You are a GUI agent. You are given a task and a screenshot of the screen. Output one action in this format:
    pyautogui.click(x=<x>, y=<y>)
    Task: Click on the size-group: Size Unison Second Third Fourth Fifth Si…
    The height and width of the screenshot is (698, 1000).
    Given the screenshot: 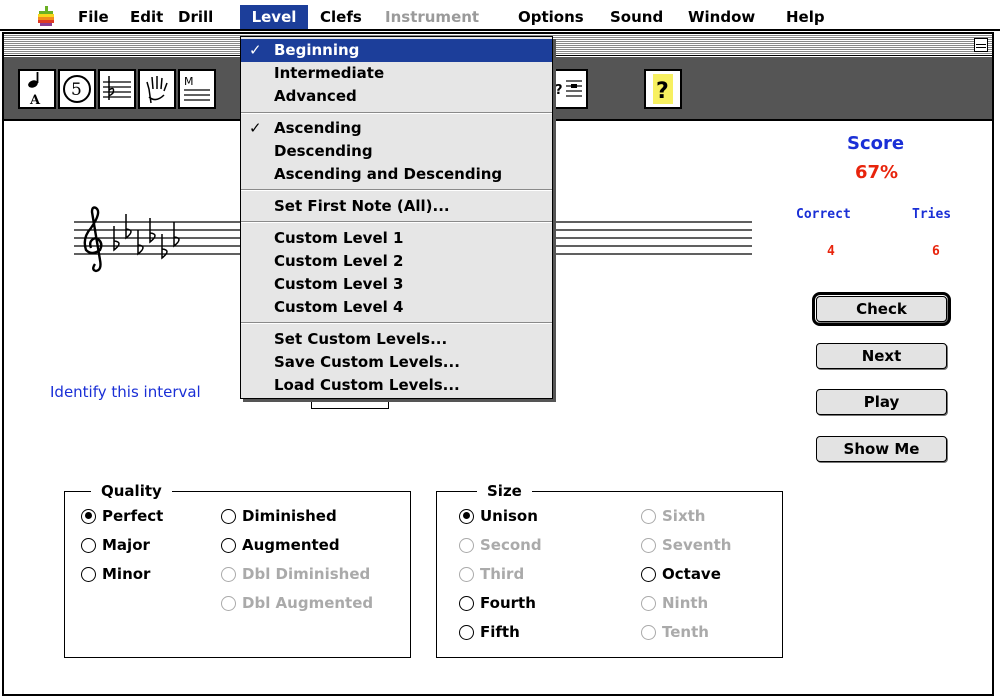 What is the action you would take?
    pyautogui.click(x=609, y=569)
    